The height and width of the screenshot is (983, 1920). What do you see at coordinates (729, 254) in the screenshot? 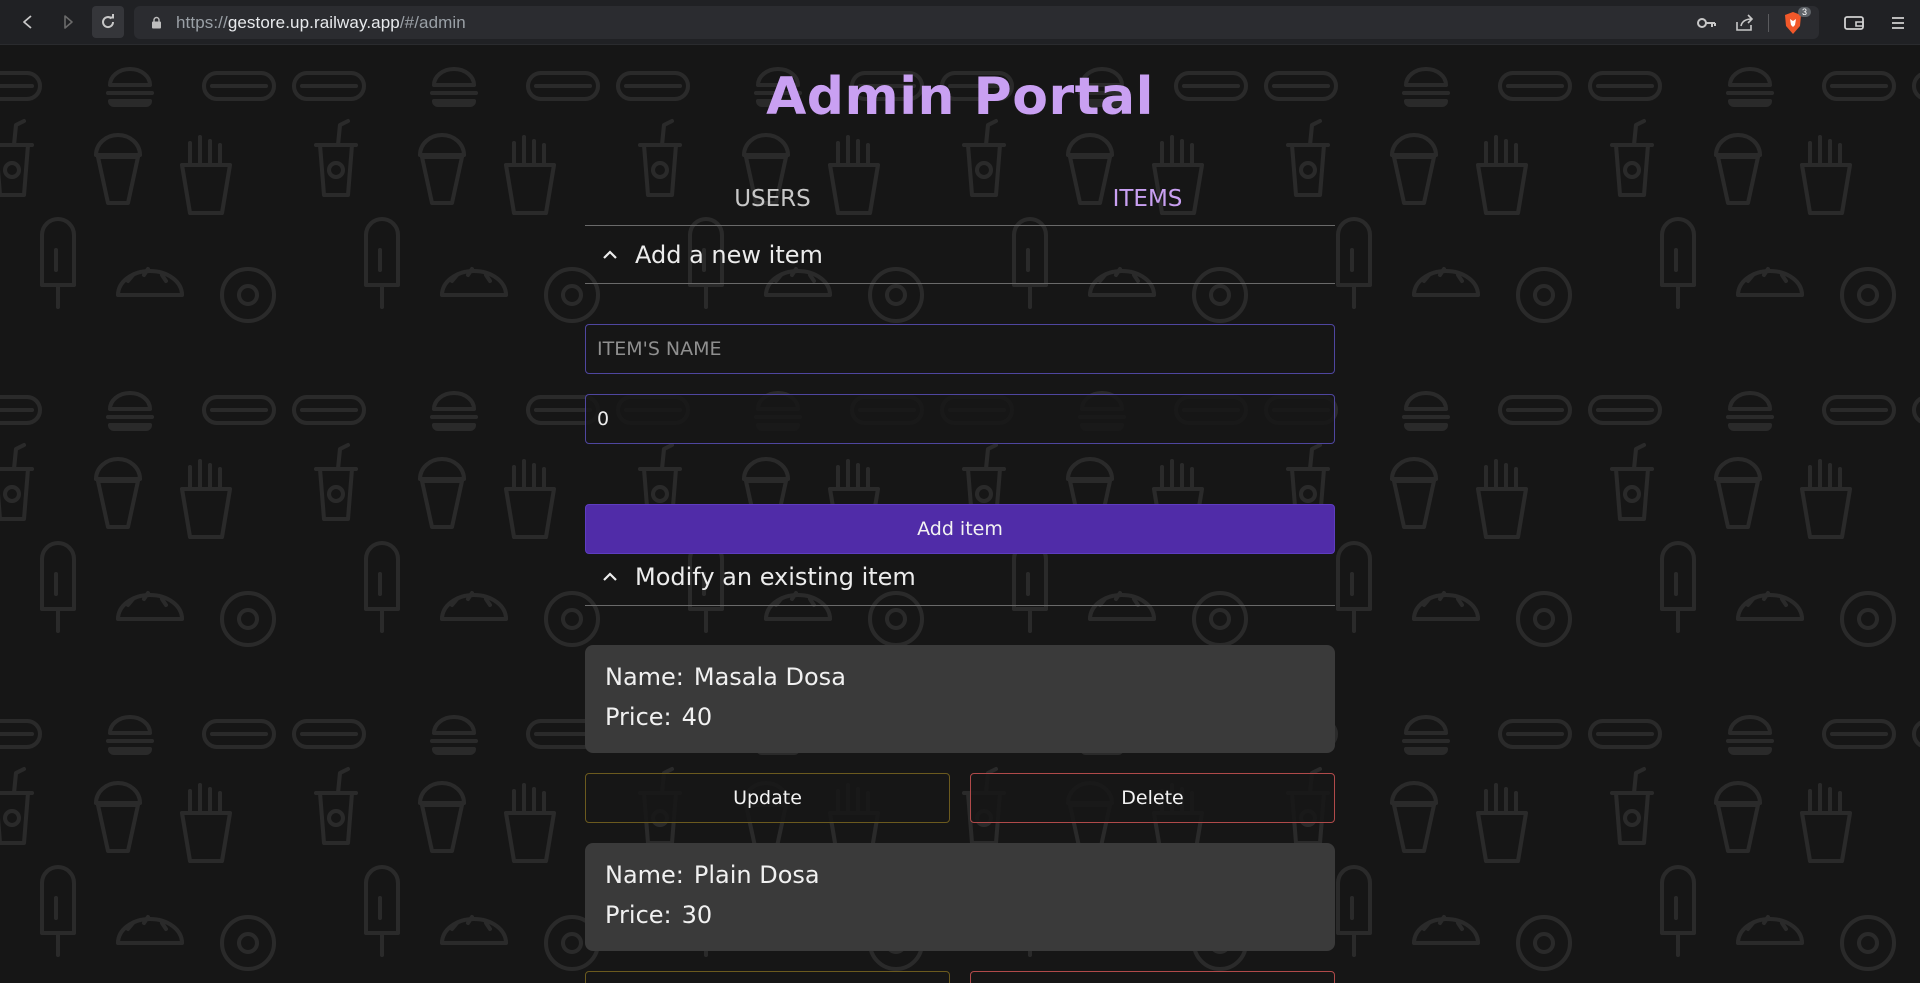
I see `section-title: Add a new item` at bounding box center [729, 254].